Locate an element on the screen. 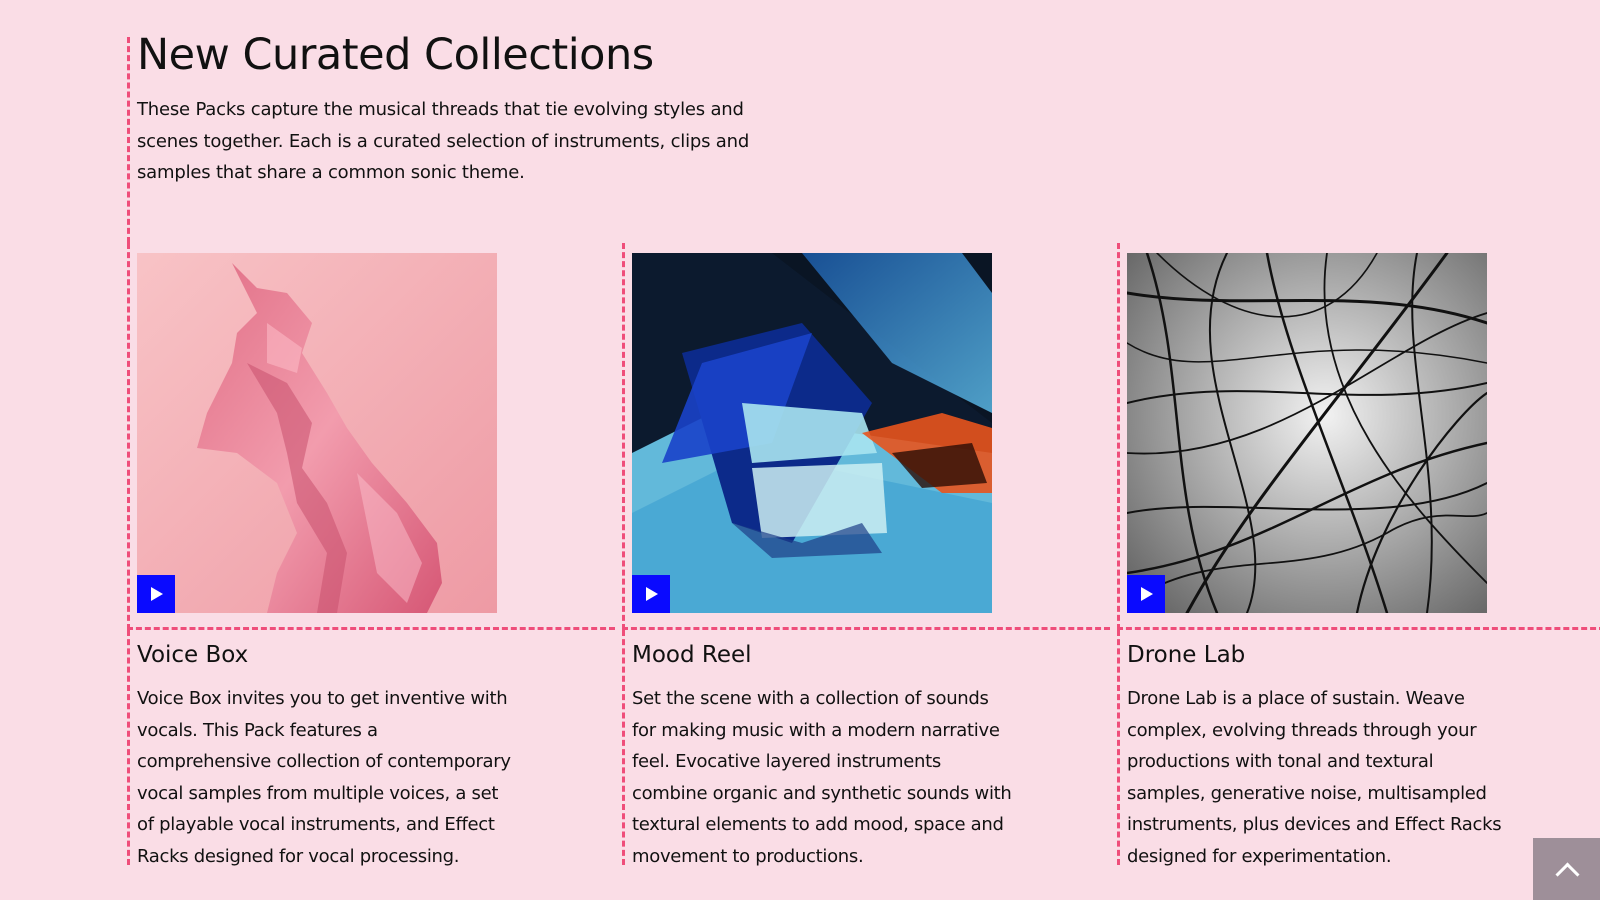 Image resolution: width=1600 pixels, height=900 pixels. glass-prisms-image is located at coordinates (812, 433).